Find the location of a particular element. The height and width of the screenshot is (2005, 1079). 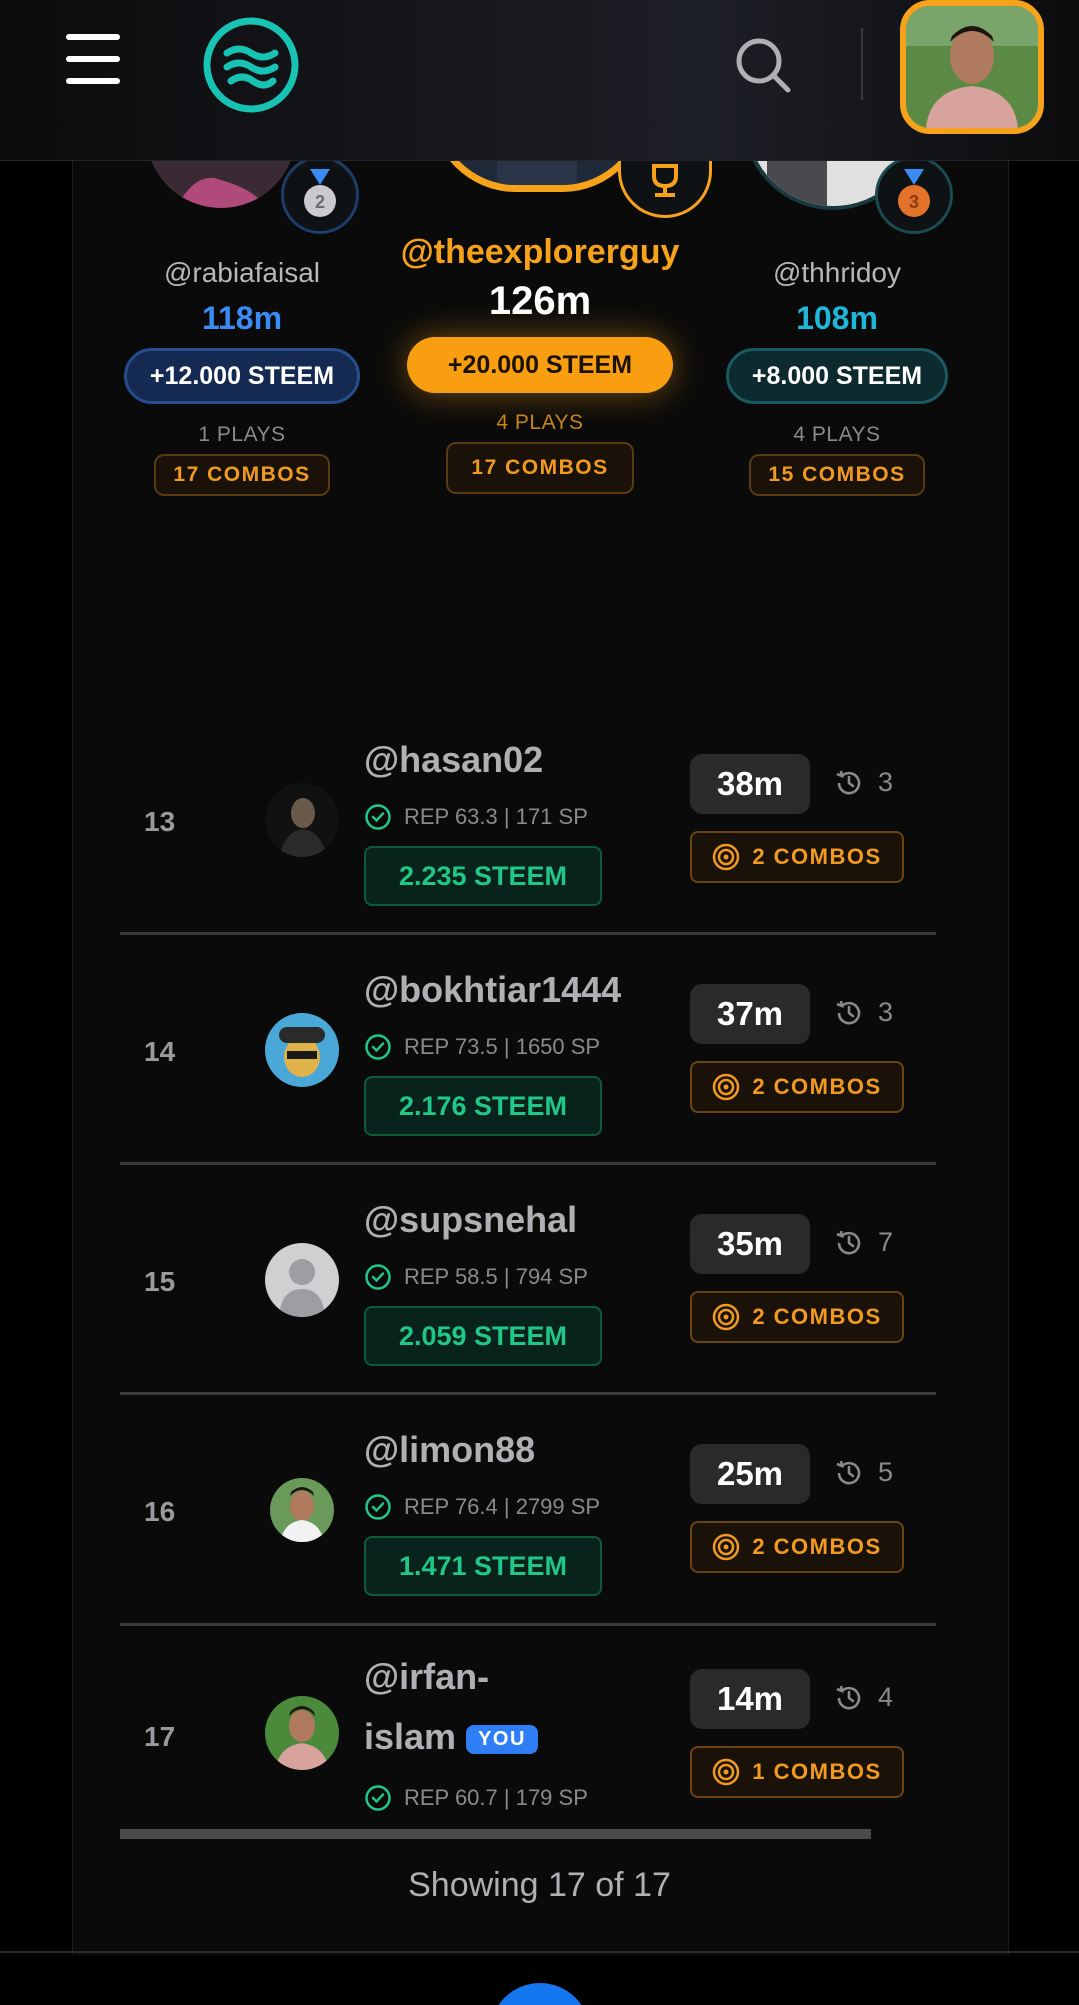

score: 37m is located at coordinates (750, 1014).